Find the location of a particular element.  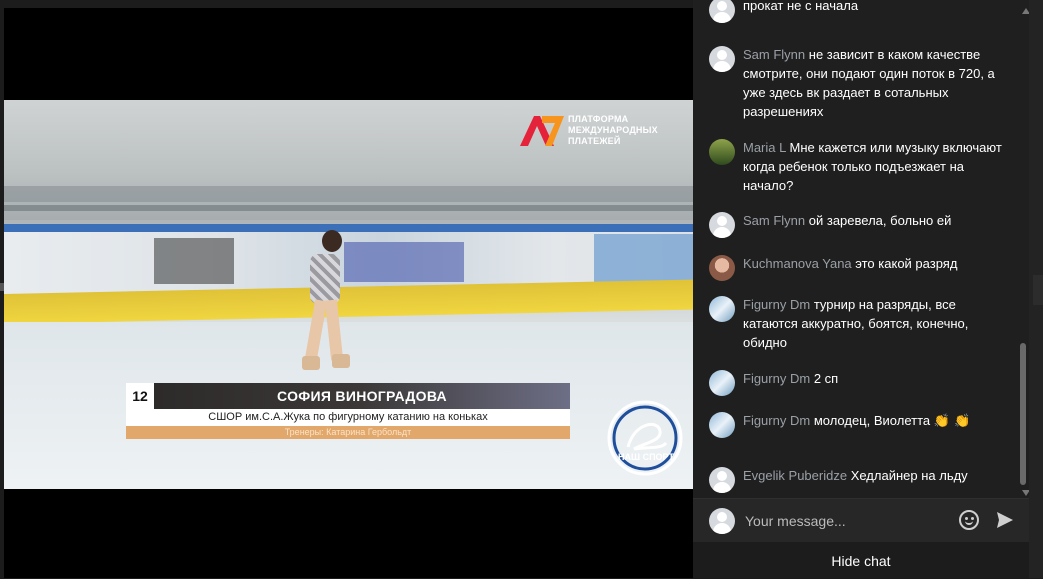

sponsor-a7-icon is located at coordinates (542, 131).